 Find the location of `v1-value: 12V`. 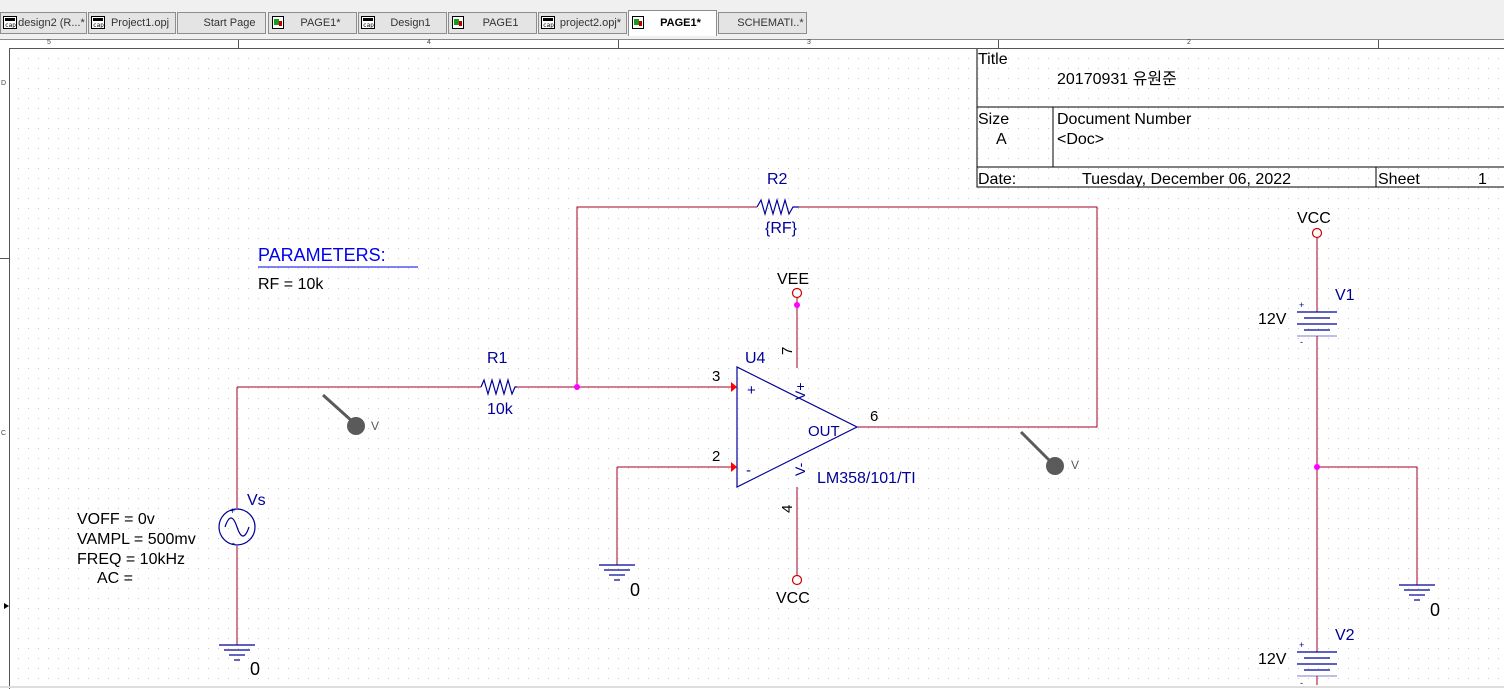

v1-value: 12V is located at coordinates (1272, 319).